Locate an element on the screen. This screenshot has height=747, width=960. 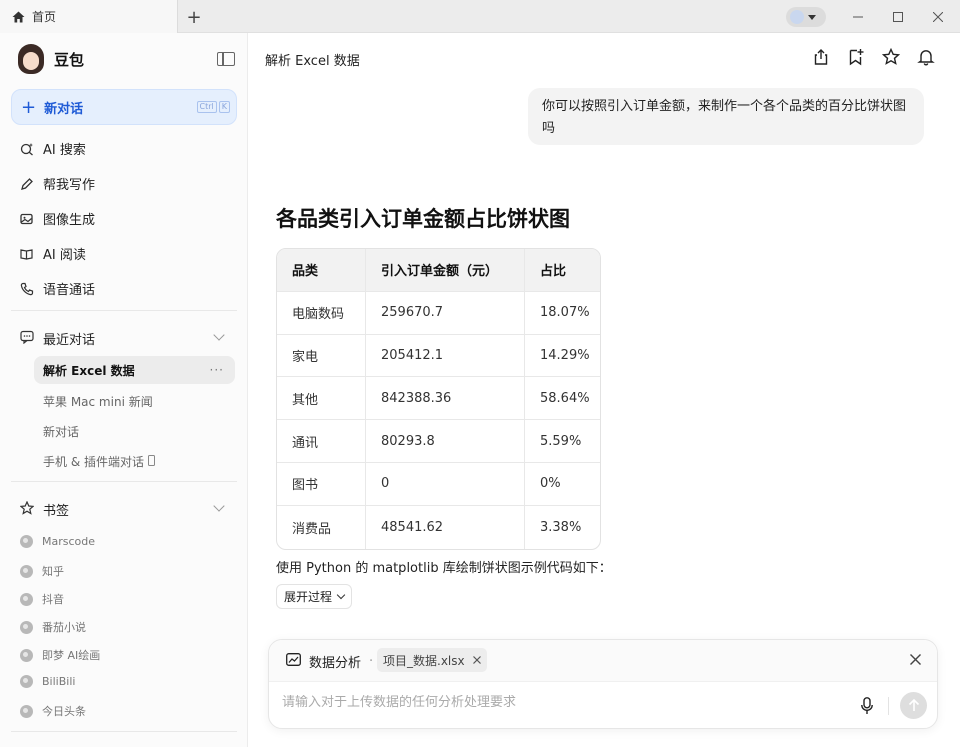
data-analysis-mode: 数据分析 · is located at coordinates (329, 661).